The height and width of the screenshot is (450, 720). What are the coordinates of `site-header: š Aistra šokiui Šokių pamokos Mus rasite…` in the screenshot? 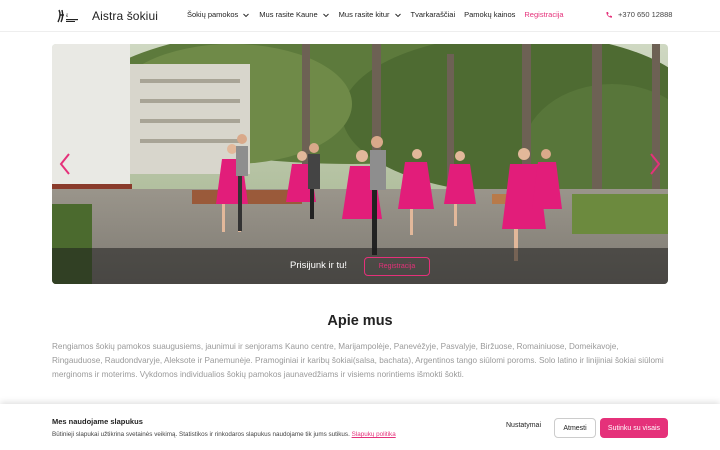 It's located at (360, 16).